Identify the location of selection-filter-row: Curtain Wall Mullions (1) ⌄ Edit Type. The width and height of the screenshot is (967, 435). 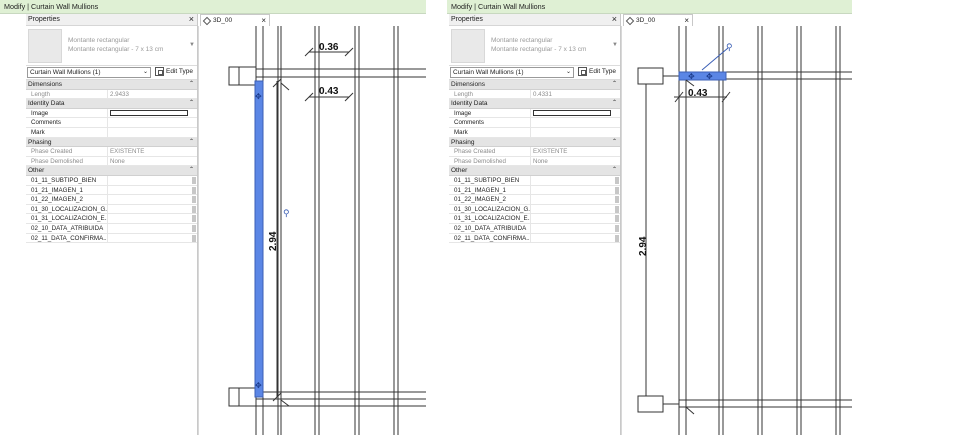
(111, 73).